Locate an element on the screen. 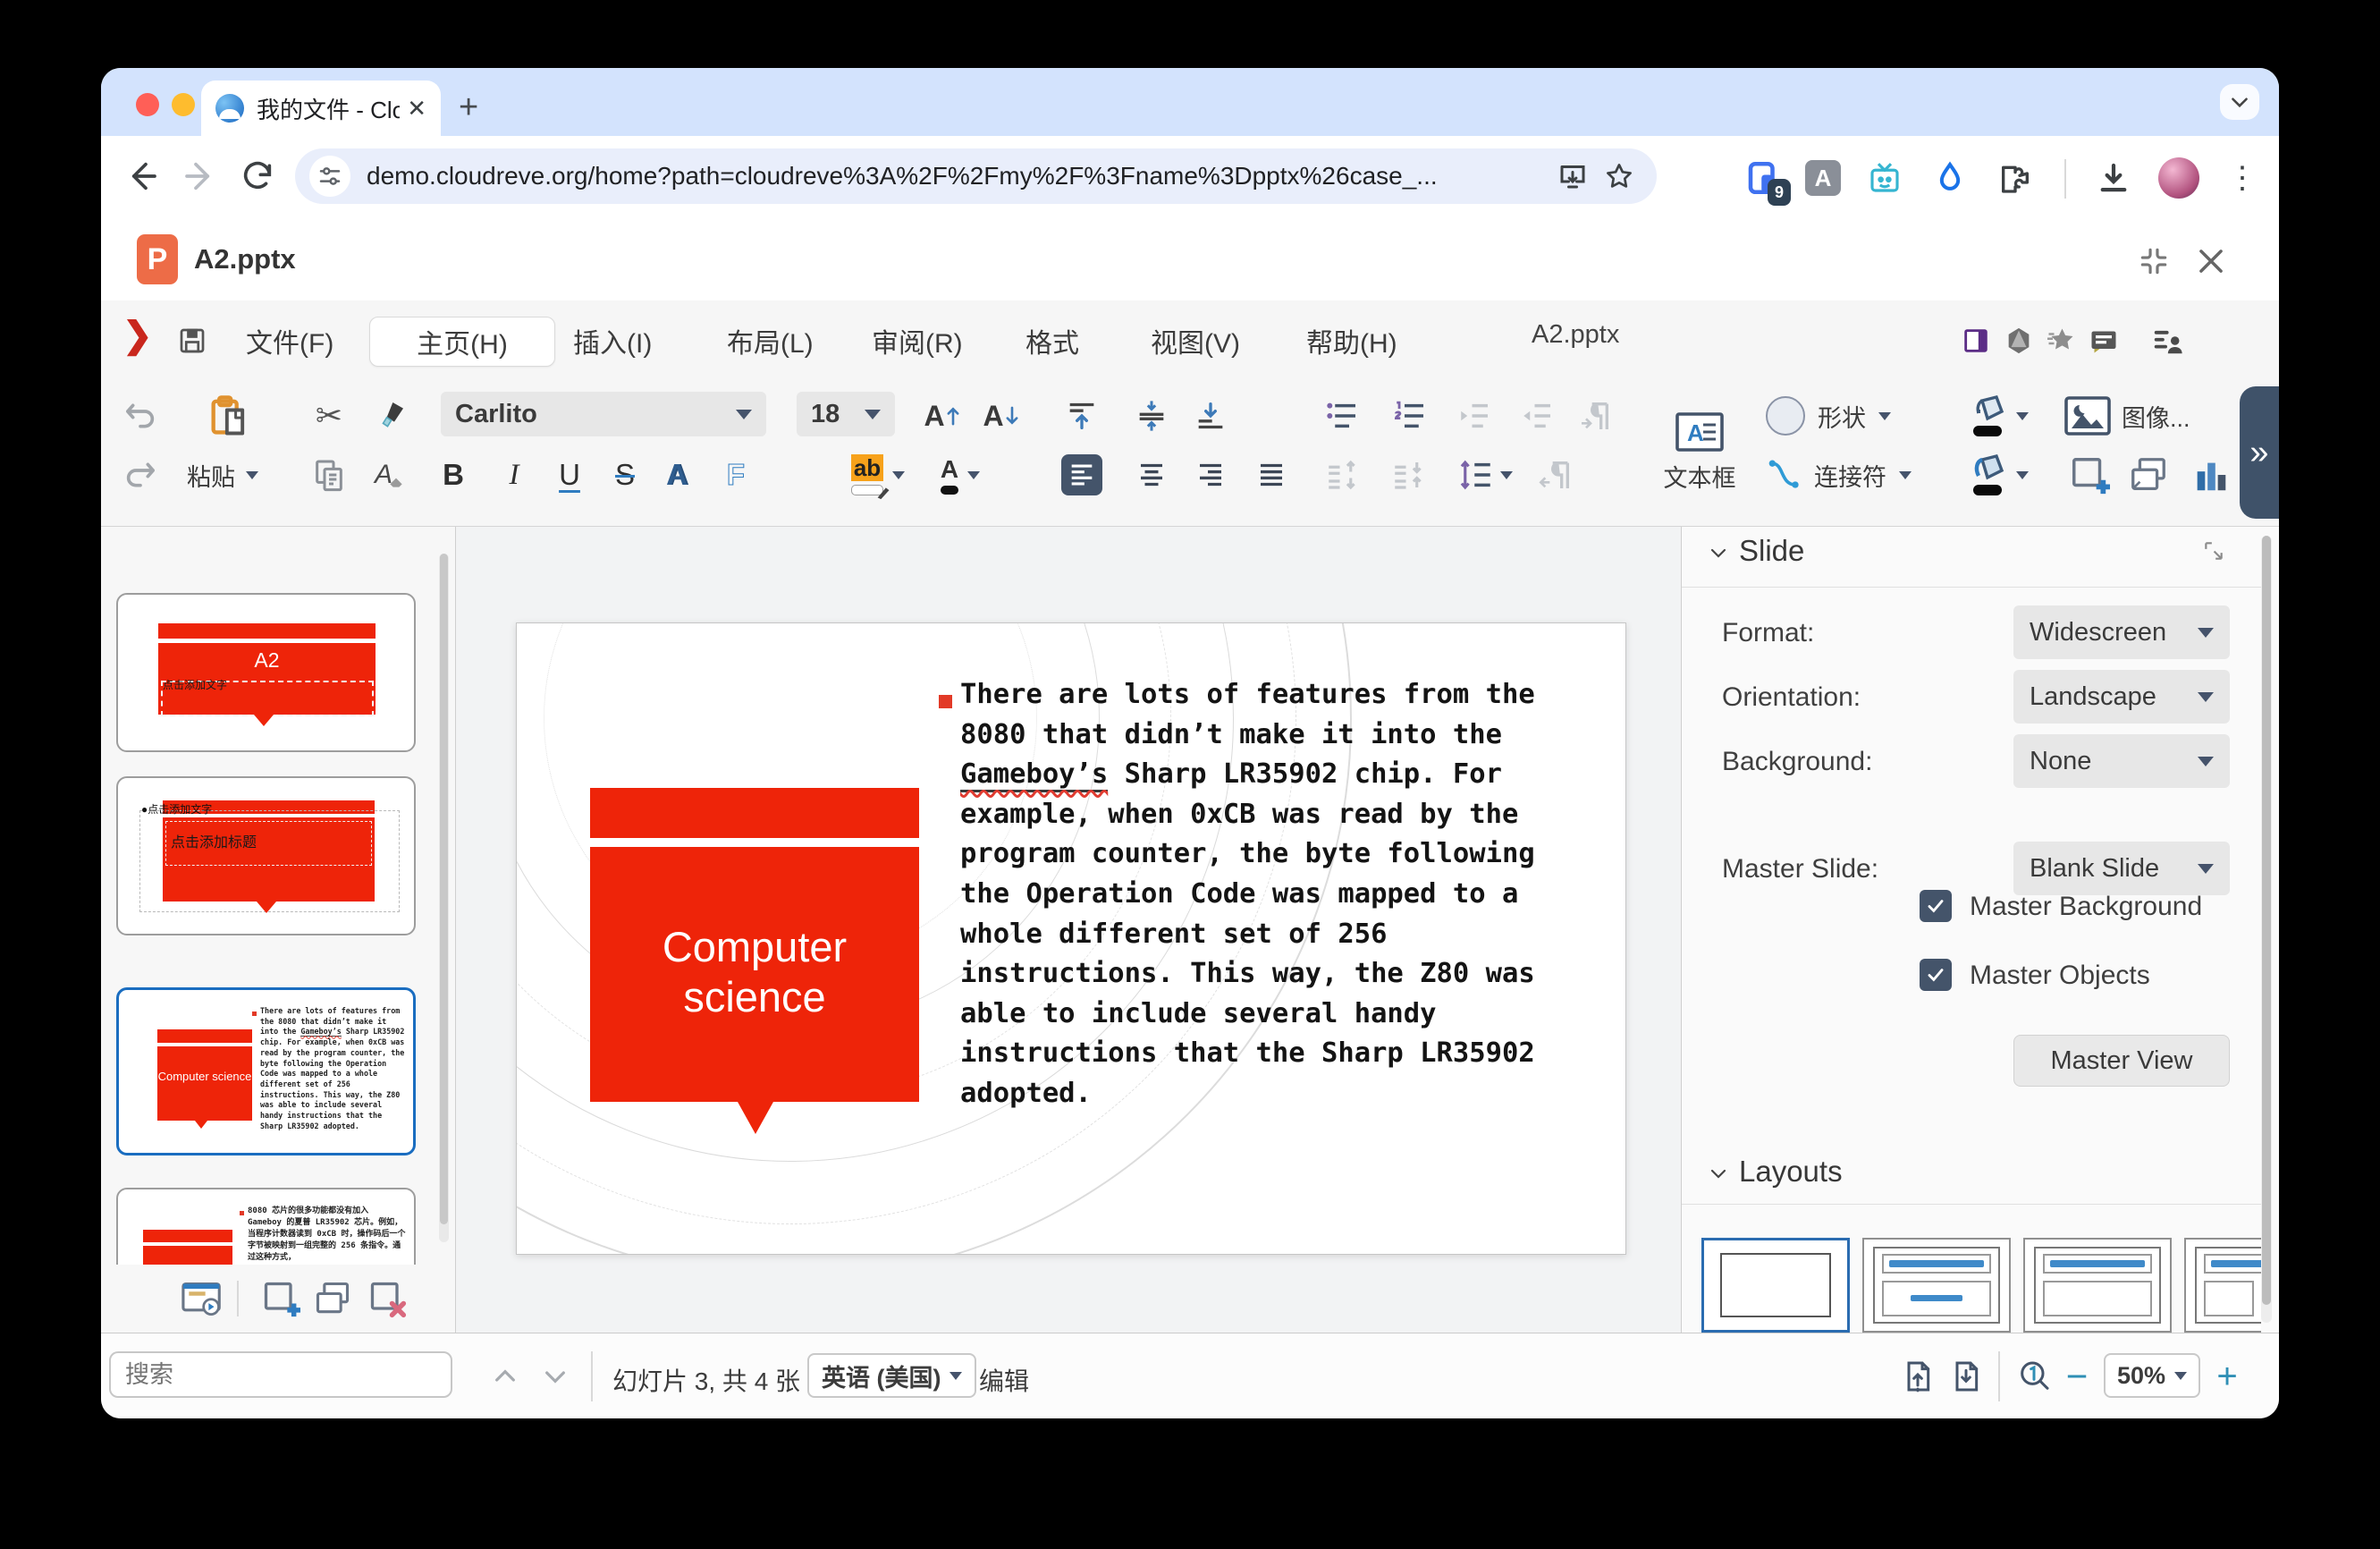 The height and width of the screenshot is (1549, 2380). valign-bottom-button is located at coordinates (1210, 416).